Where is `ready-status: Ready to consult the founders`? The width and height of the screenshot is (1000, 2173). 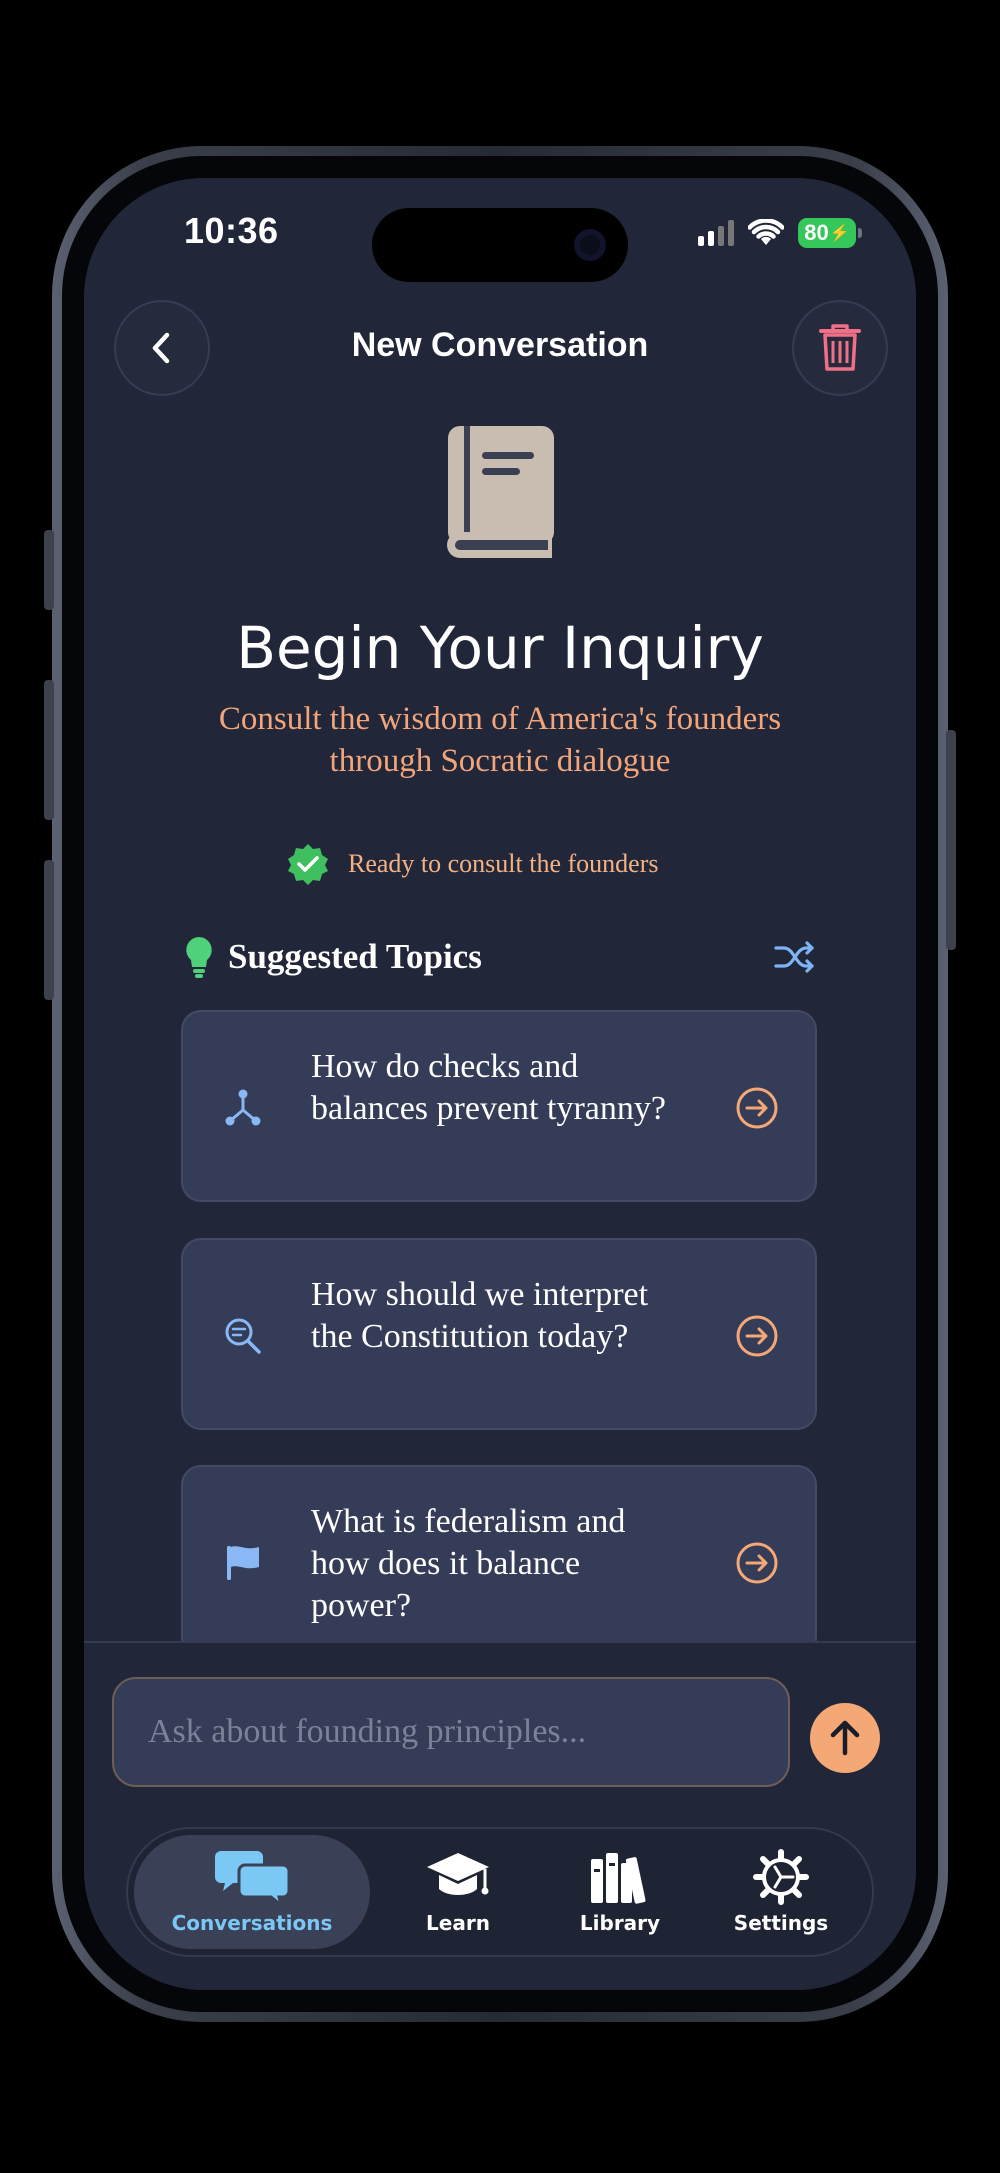 ready-status: Ready to consult the founders is located at coordinates (472, 864).